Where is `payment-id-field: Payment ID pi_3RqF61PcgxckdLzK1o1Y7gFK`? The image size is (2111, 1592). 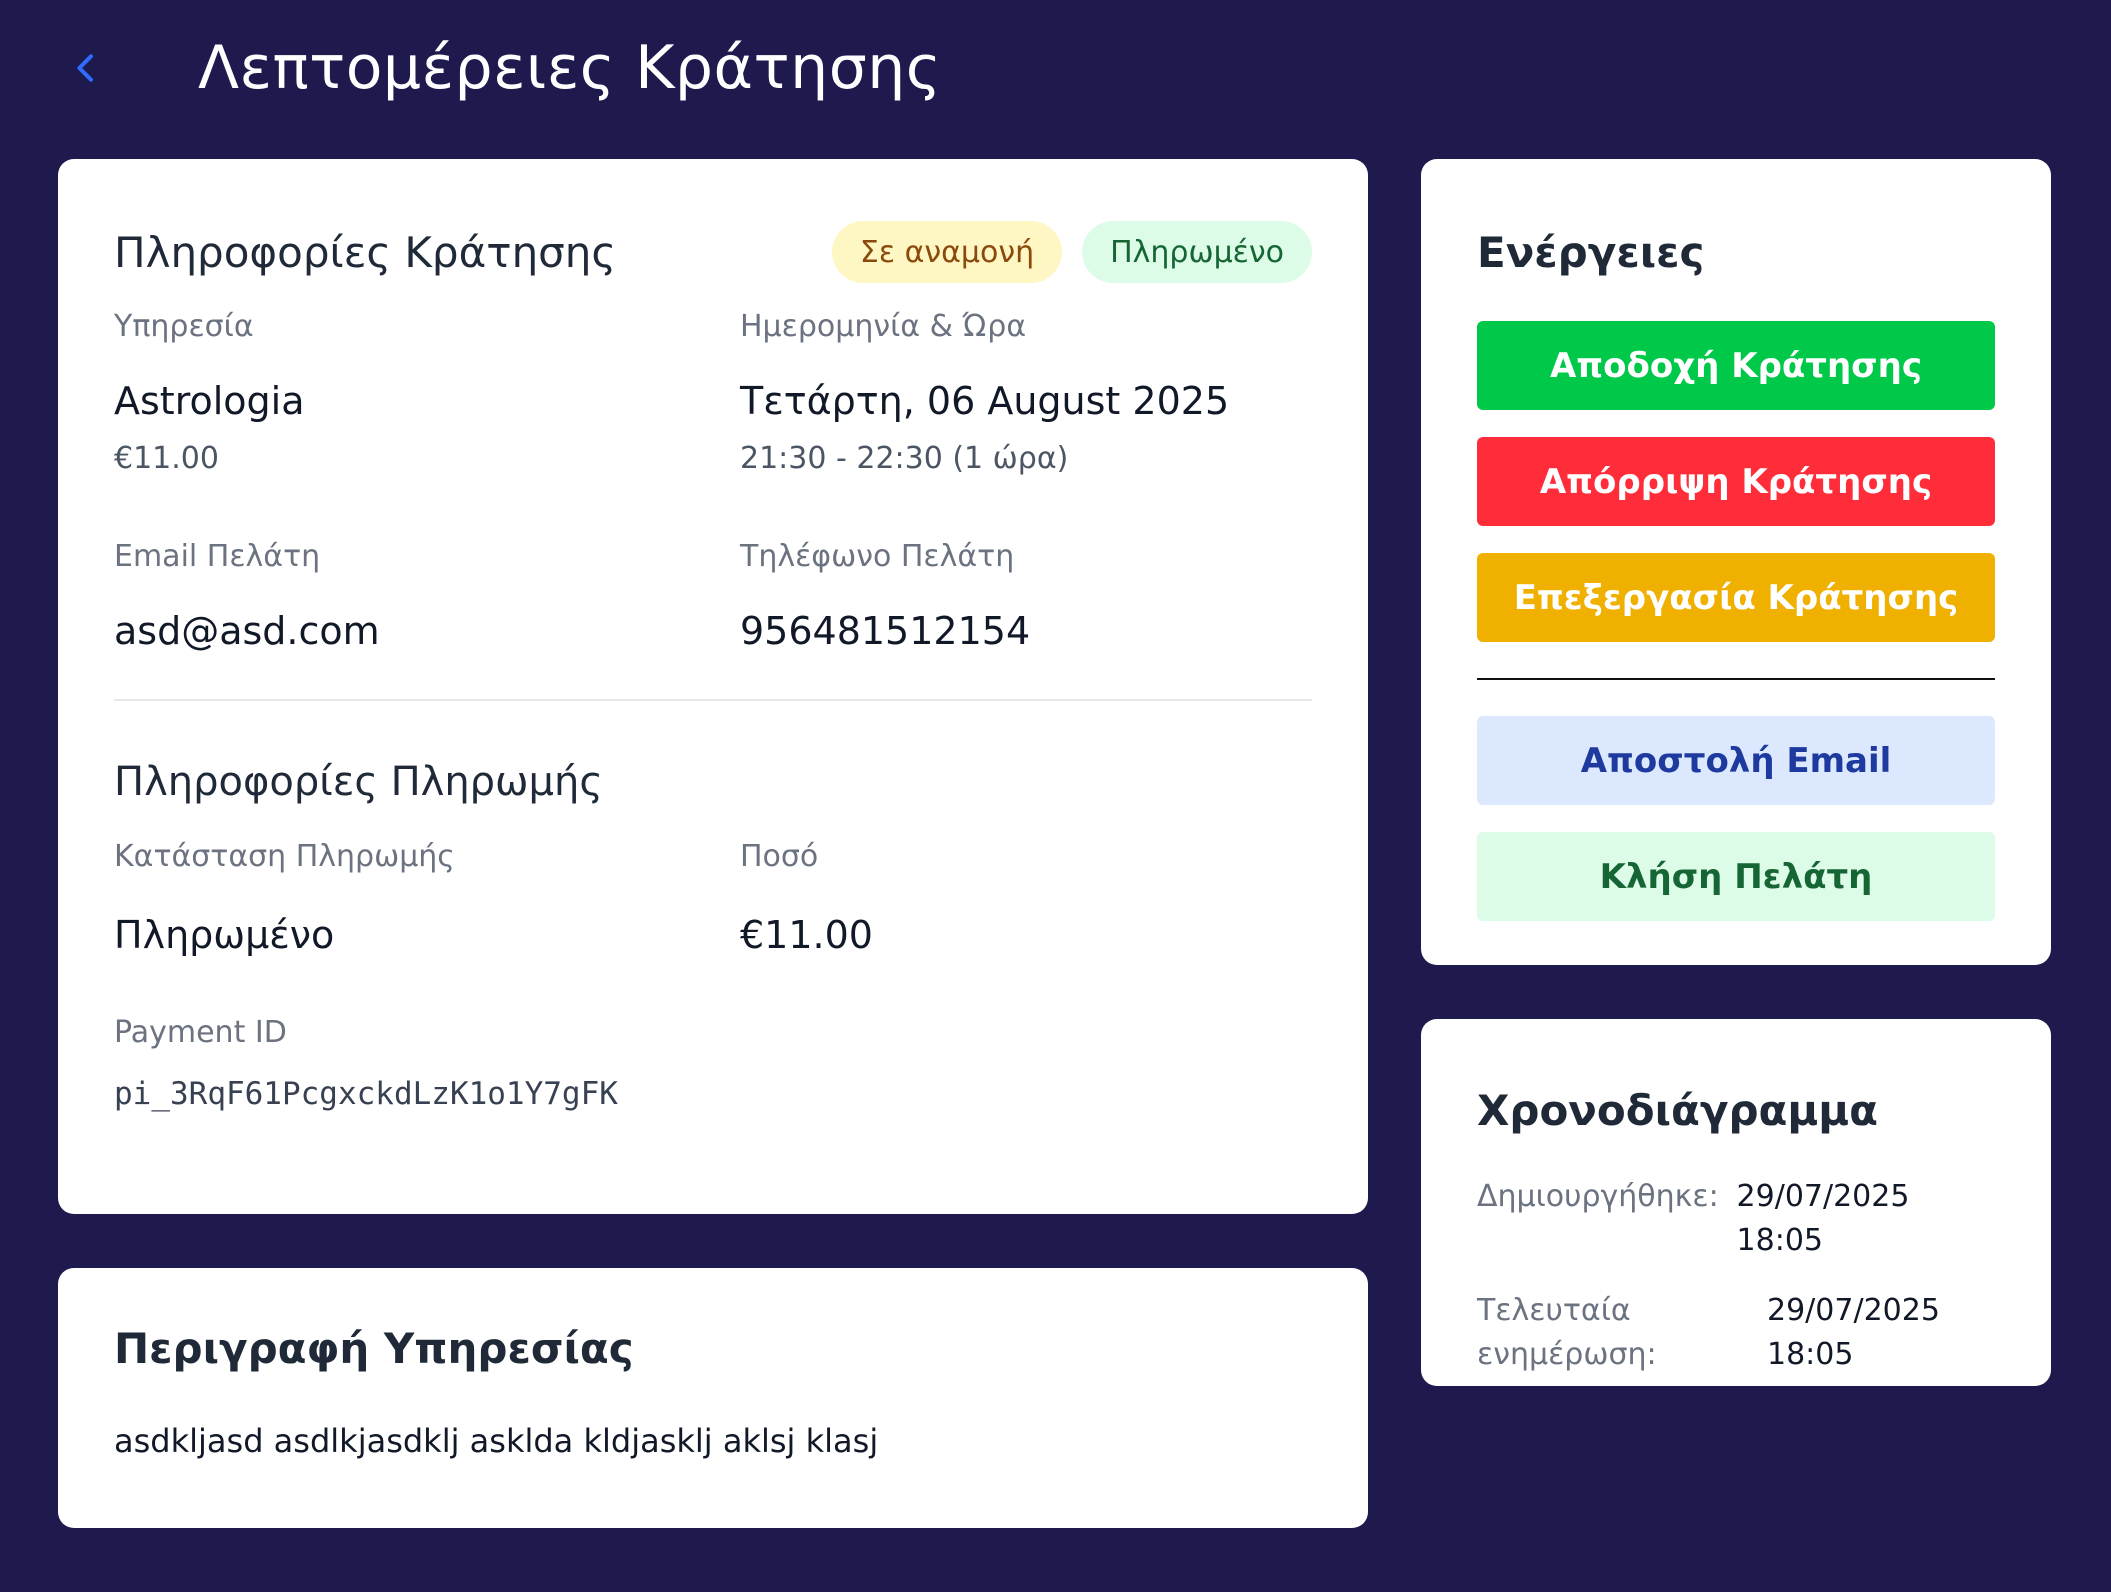
payment-id-field: Payment ID pi_3RqF61PcgxckdLzK1o1Y7gFK is located at coordinates (713, 1063).